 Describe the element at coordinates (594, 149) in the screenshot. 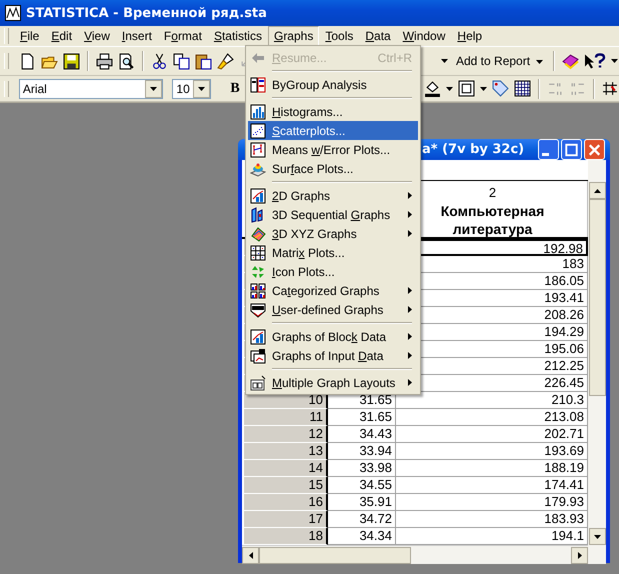

I see `close-button` at that location.